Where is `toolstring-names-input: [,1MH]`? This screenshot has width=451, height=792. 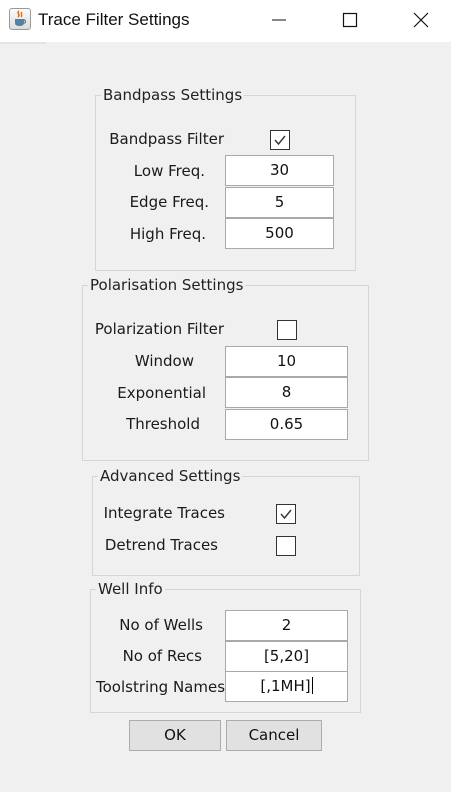
toolstring-names-input: [,1MH] is located at coordinates (286, 686).